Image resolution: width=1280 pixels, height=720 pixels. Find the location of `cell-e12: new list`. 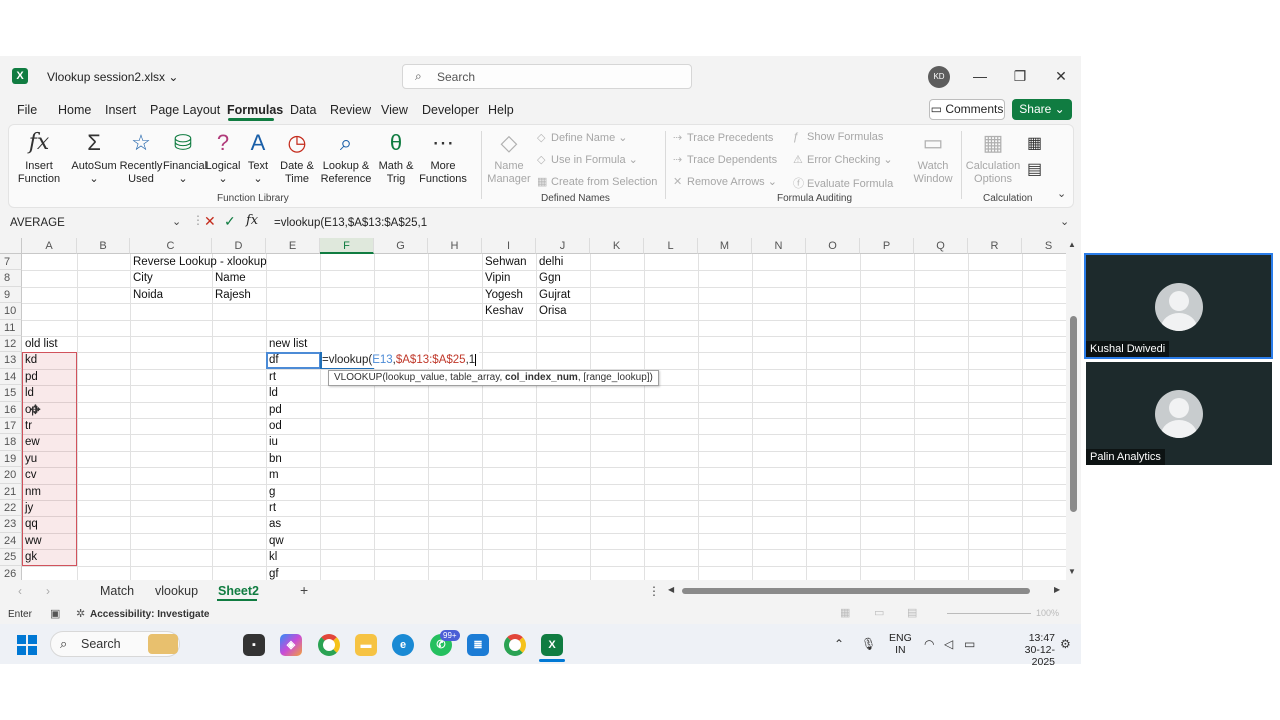

cell-e12: new list is located at coordinates (286, 344).